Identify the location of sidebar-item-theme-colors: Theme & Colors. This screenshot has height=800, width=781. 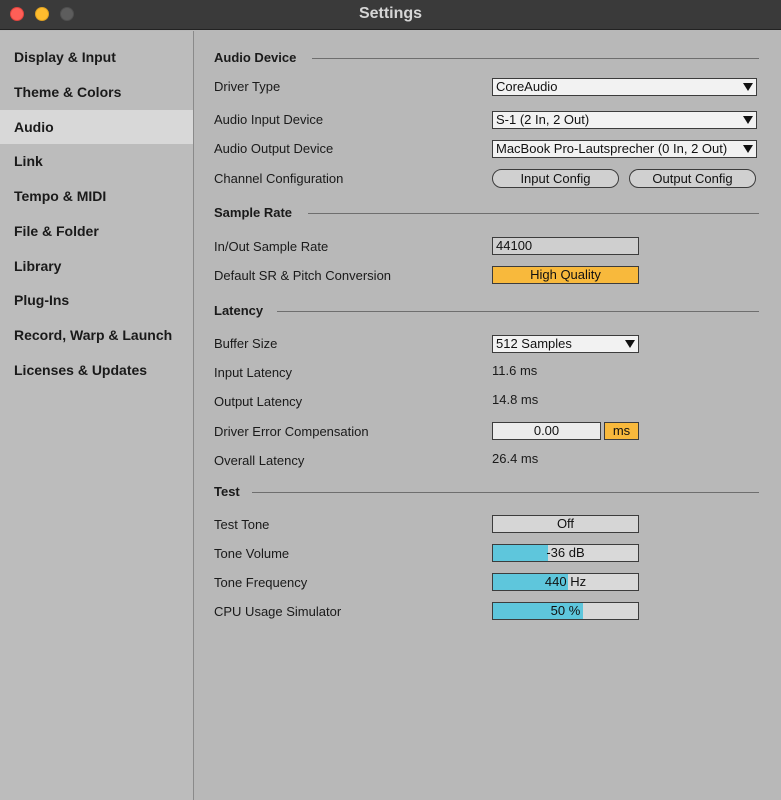
(96, 92).